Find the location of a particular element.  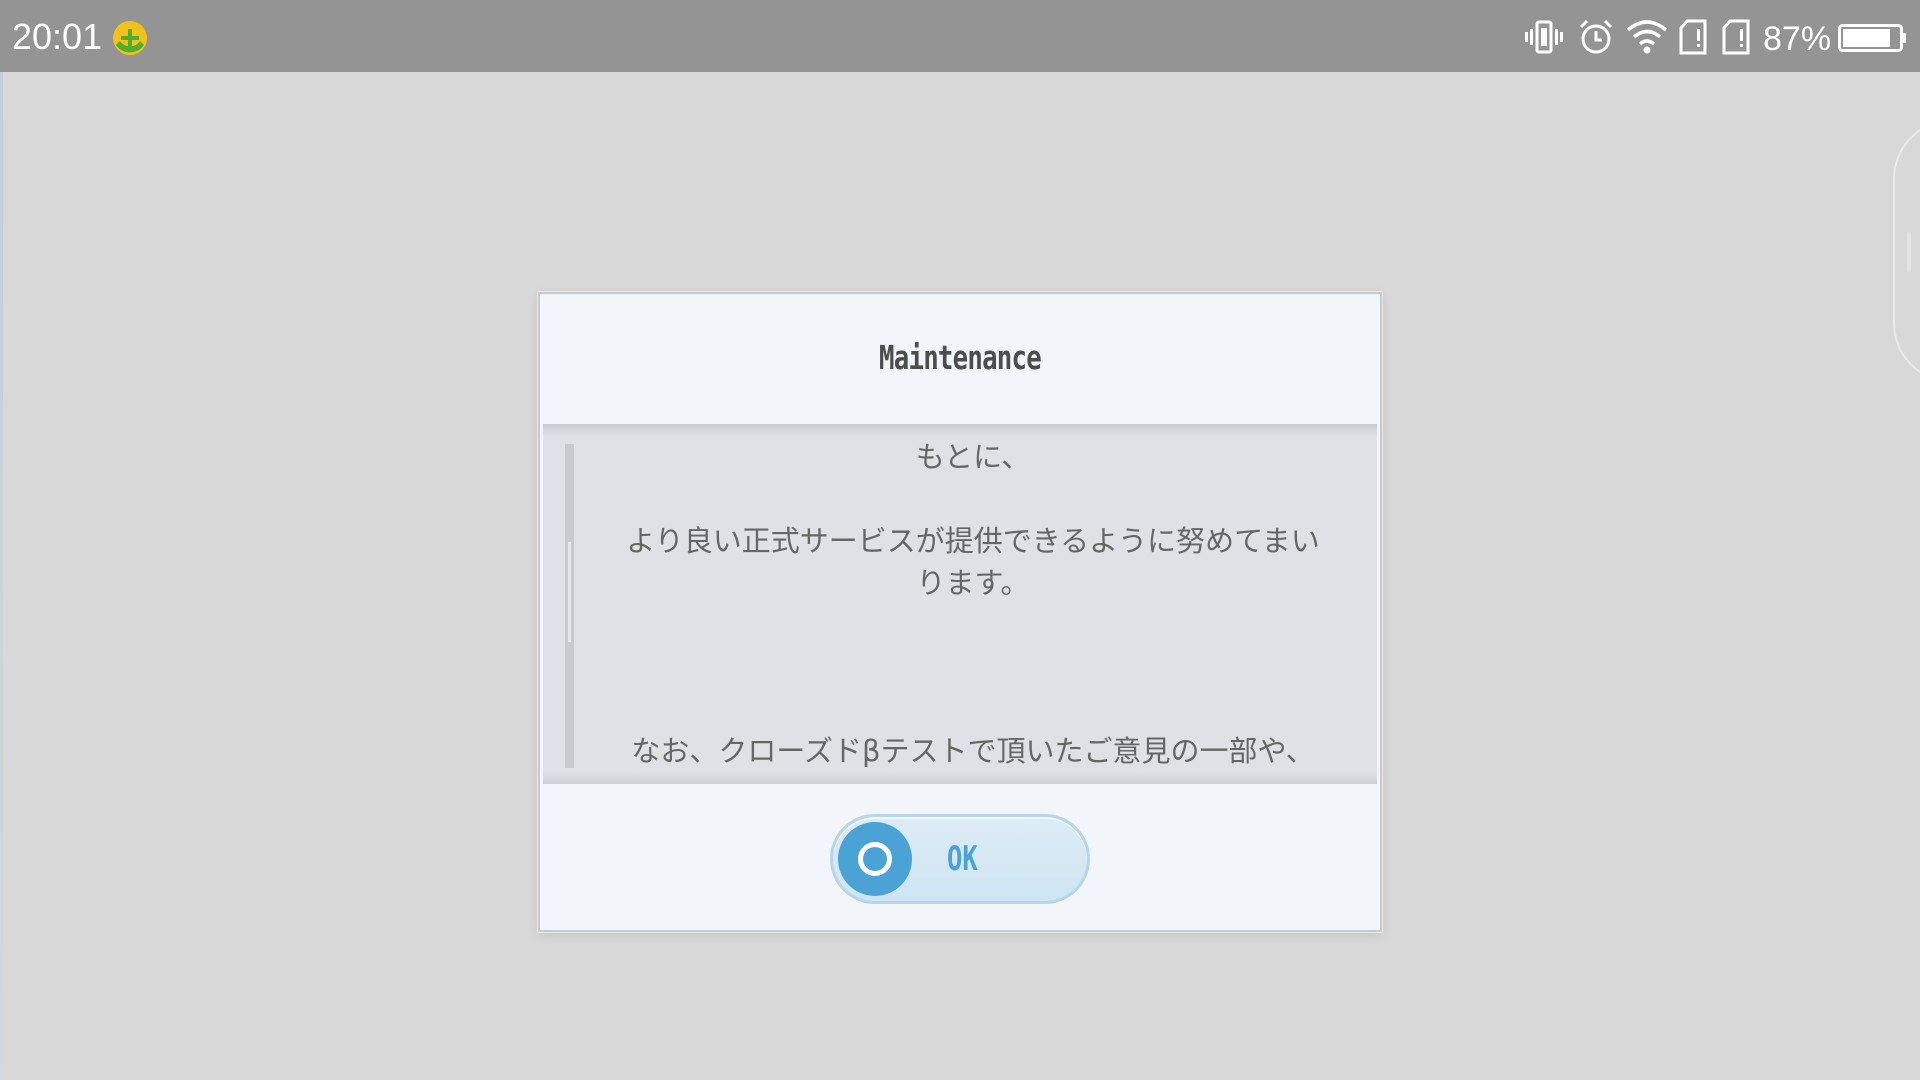

sim-card-1-icon is located at coordinates (1693, 37).